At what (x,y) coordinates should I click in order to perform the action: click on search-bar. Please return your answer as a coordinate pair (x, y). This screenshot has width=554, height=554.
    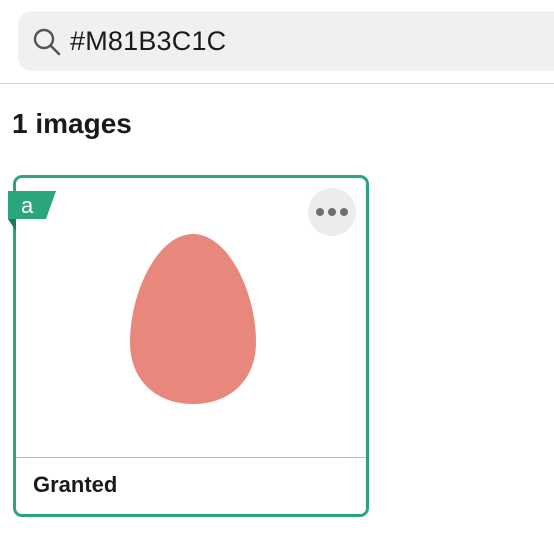
    Looking at the image, I should click on (286, 41).